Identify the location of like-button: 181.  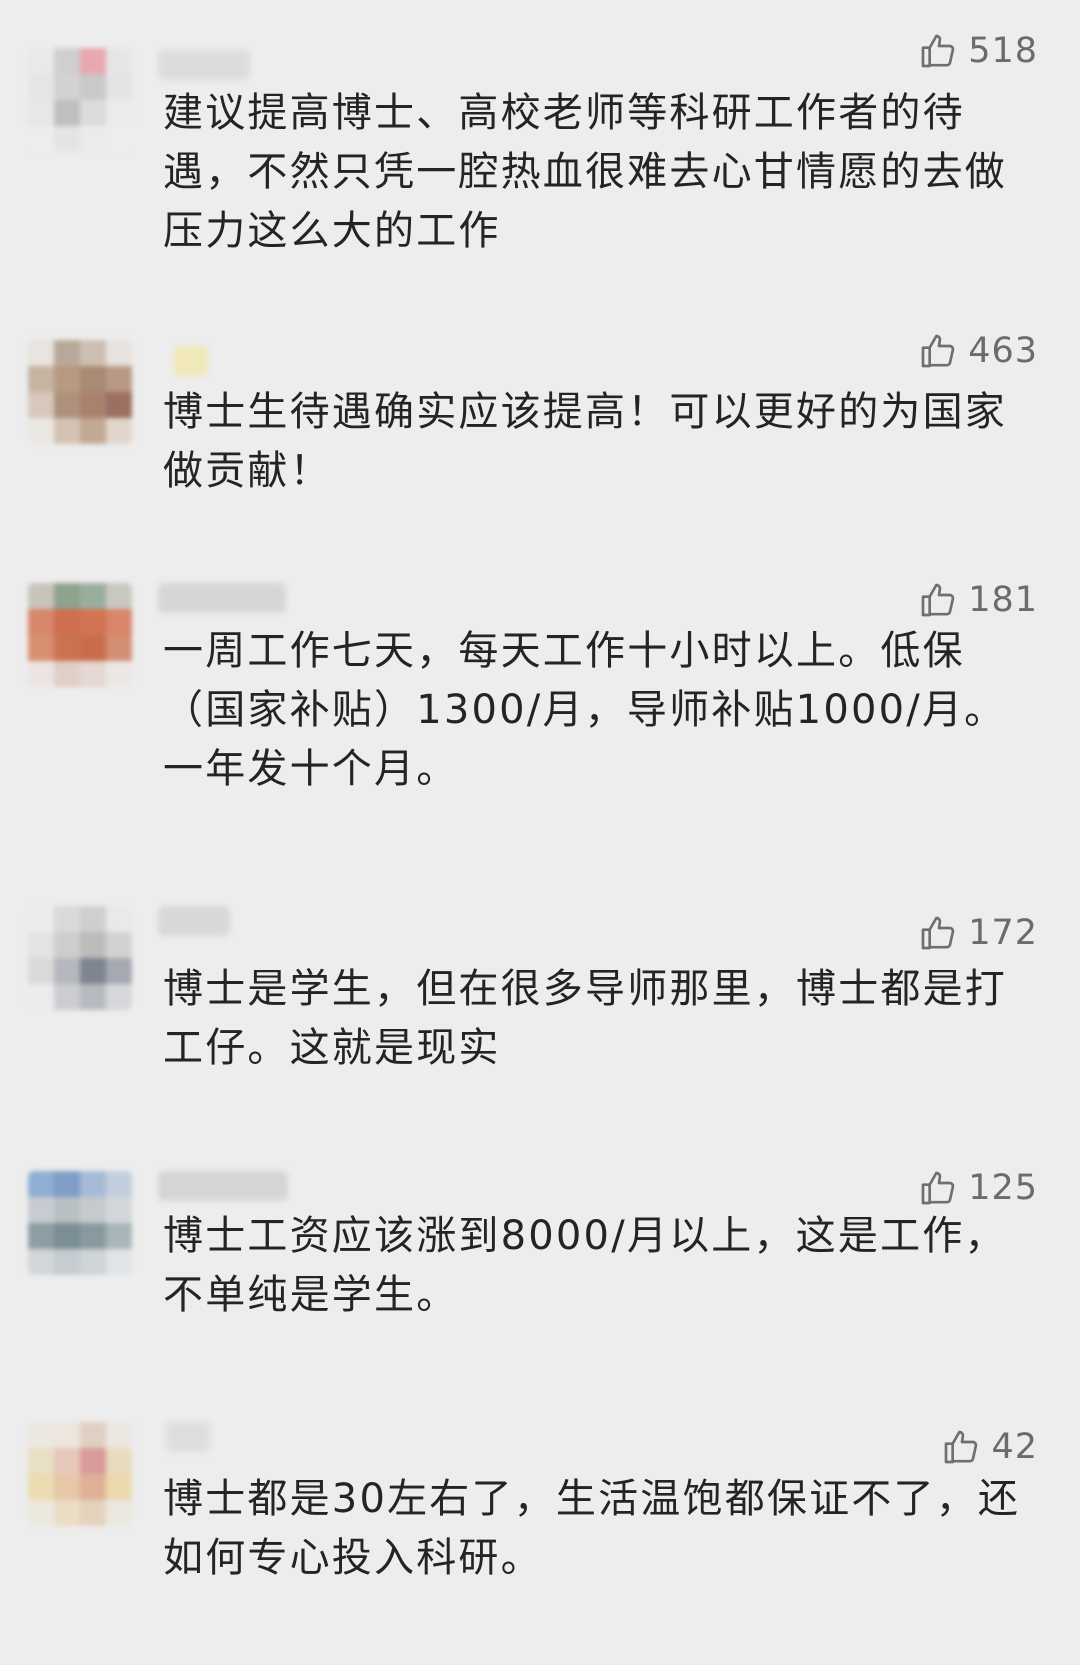
(978, 600).